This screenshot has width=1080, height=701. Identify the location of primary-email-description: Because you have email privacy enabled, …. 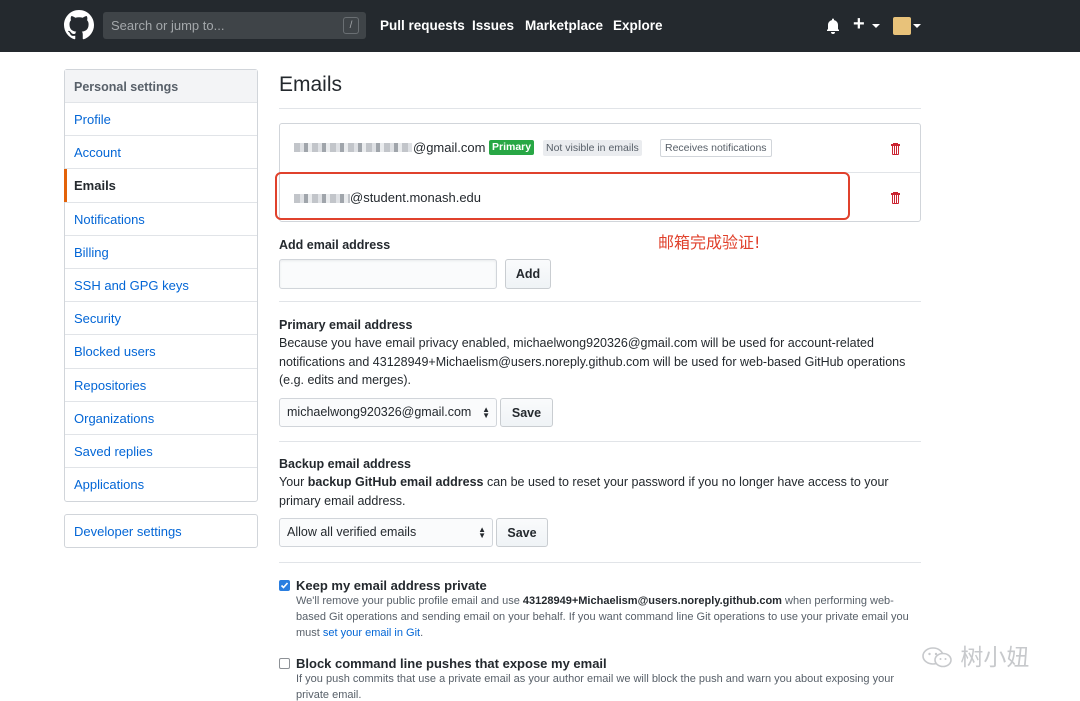
(604, 362).